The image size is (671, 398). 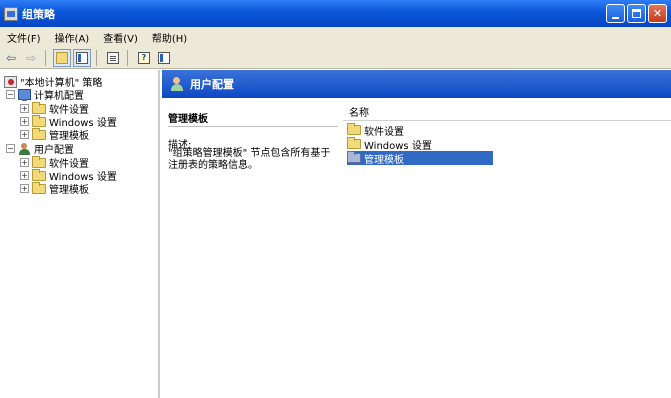 I want to click on tree-item-user-admin-templates: + 管理模板, so click(x=54, y=188).